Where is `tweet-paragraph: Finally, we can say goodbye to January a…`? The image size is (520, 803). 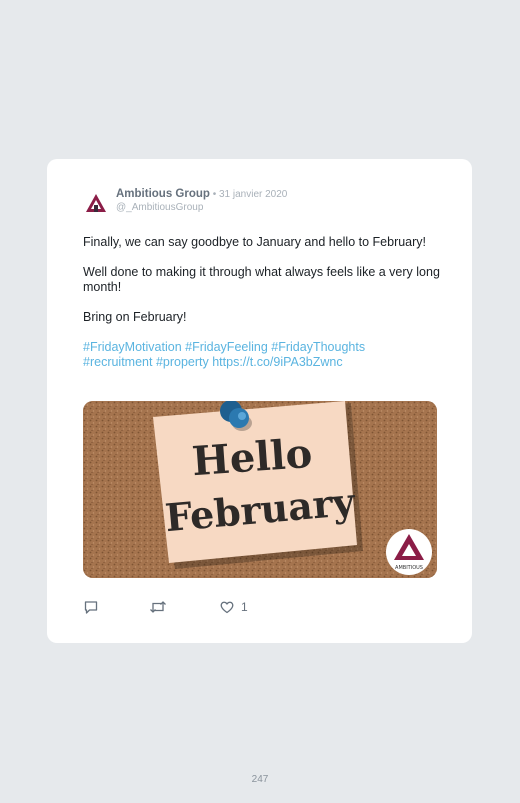 tweet-paragraph: Finally, we can say goodbye to January a… is located at coordinates (255, 242).